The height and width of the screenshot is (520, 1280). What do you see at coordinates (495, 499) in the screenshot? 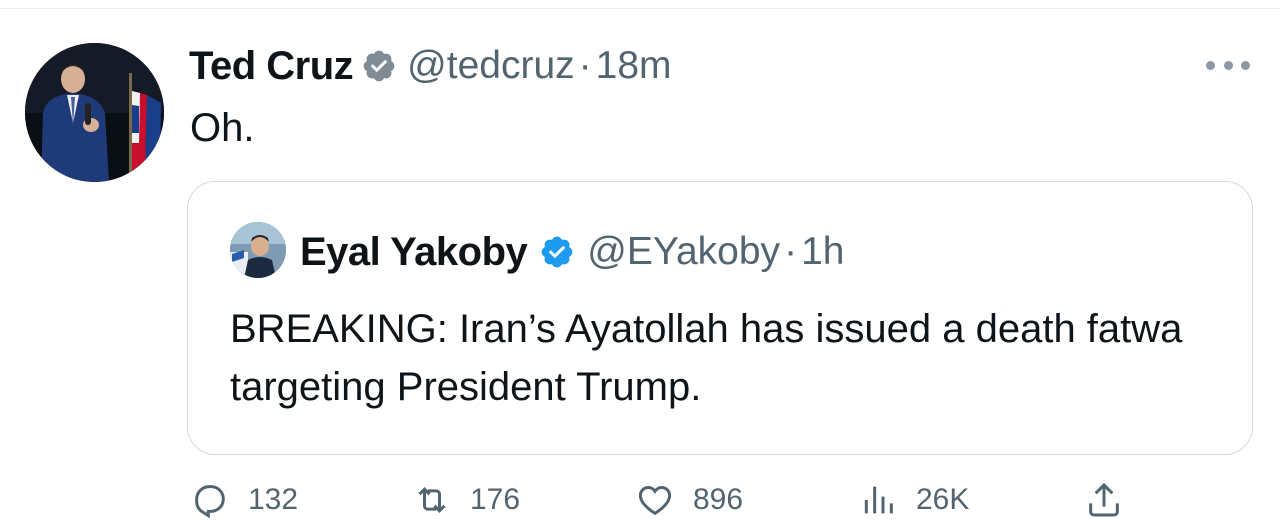
I see `retweet-count: 176` at bounding box center [495, 499].